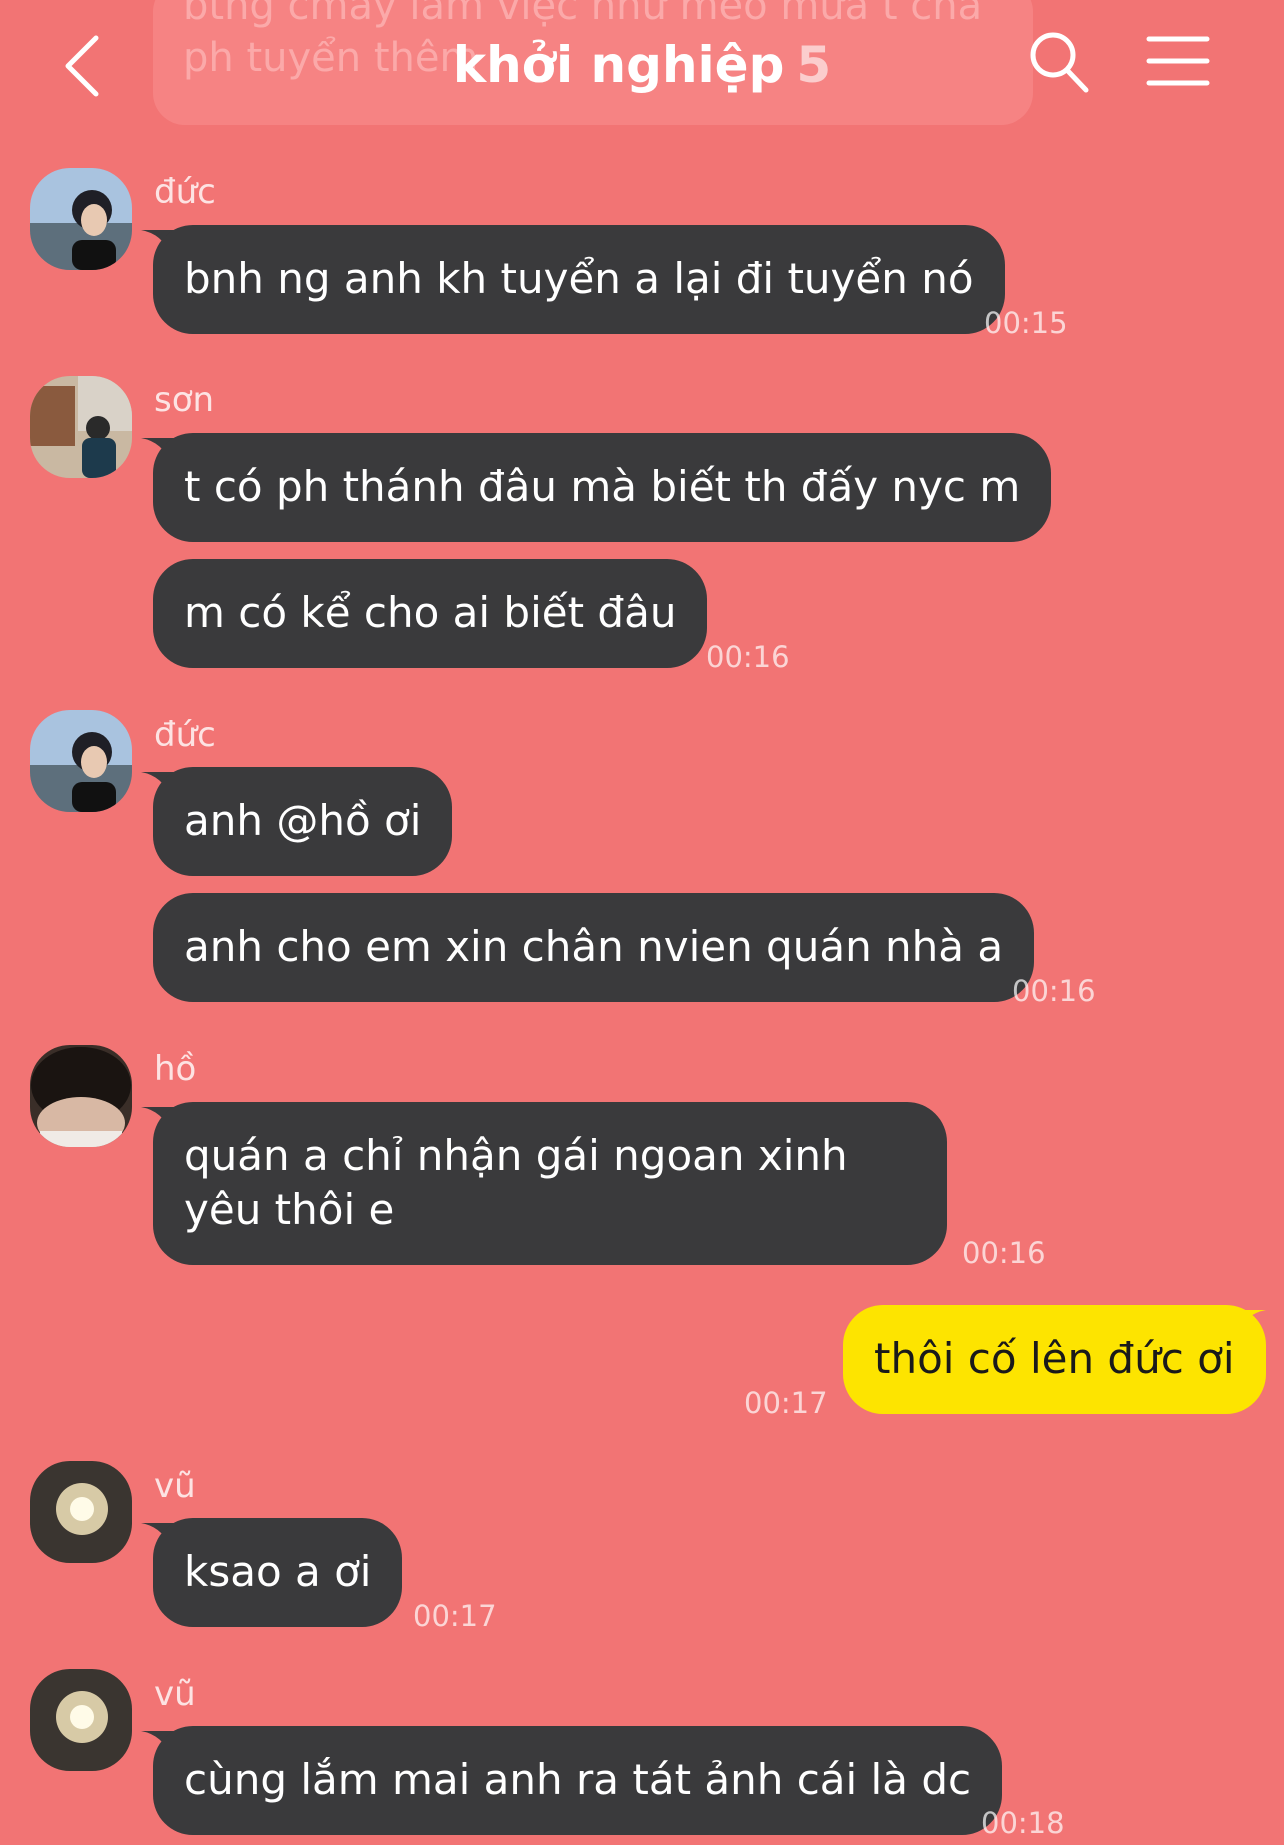 The height and width of the screenshot is (1845, 1284). What do you see at coordinates (579, 279) in the screenshot?
I see `message-bubble: bnh ng anh kh tuyển a lại đi tuyển nó` at bounding box center [579, 279].